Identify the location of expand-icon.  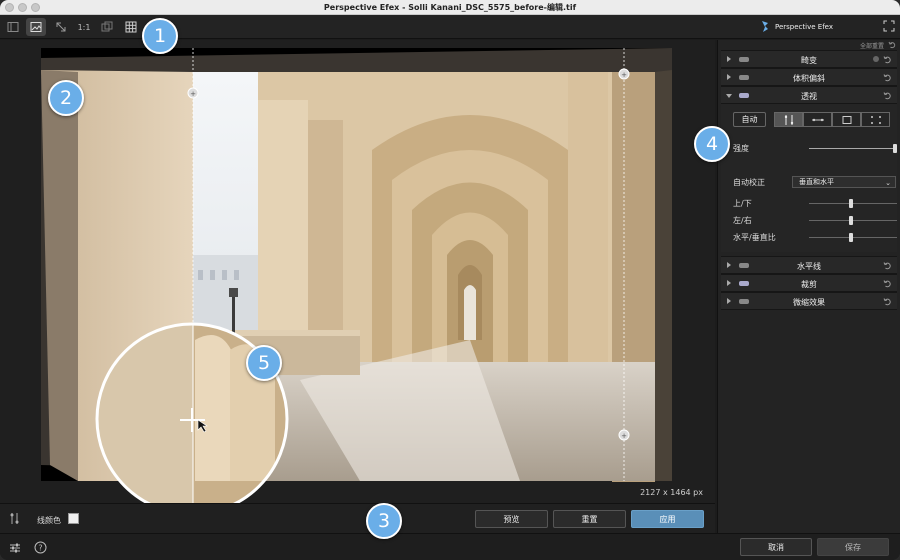
(61, 27).